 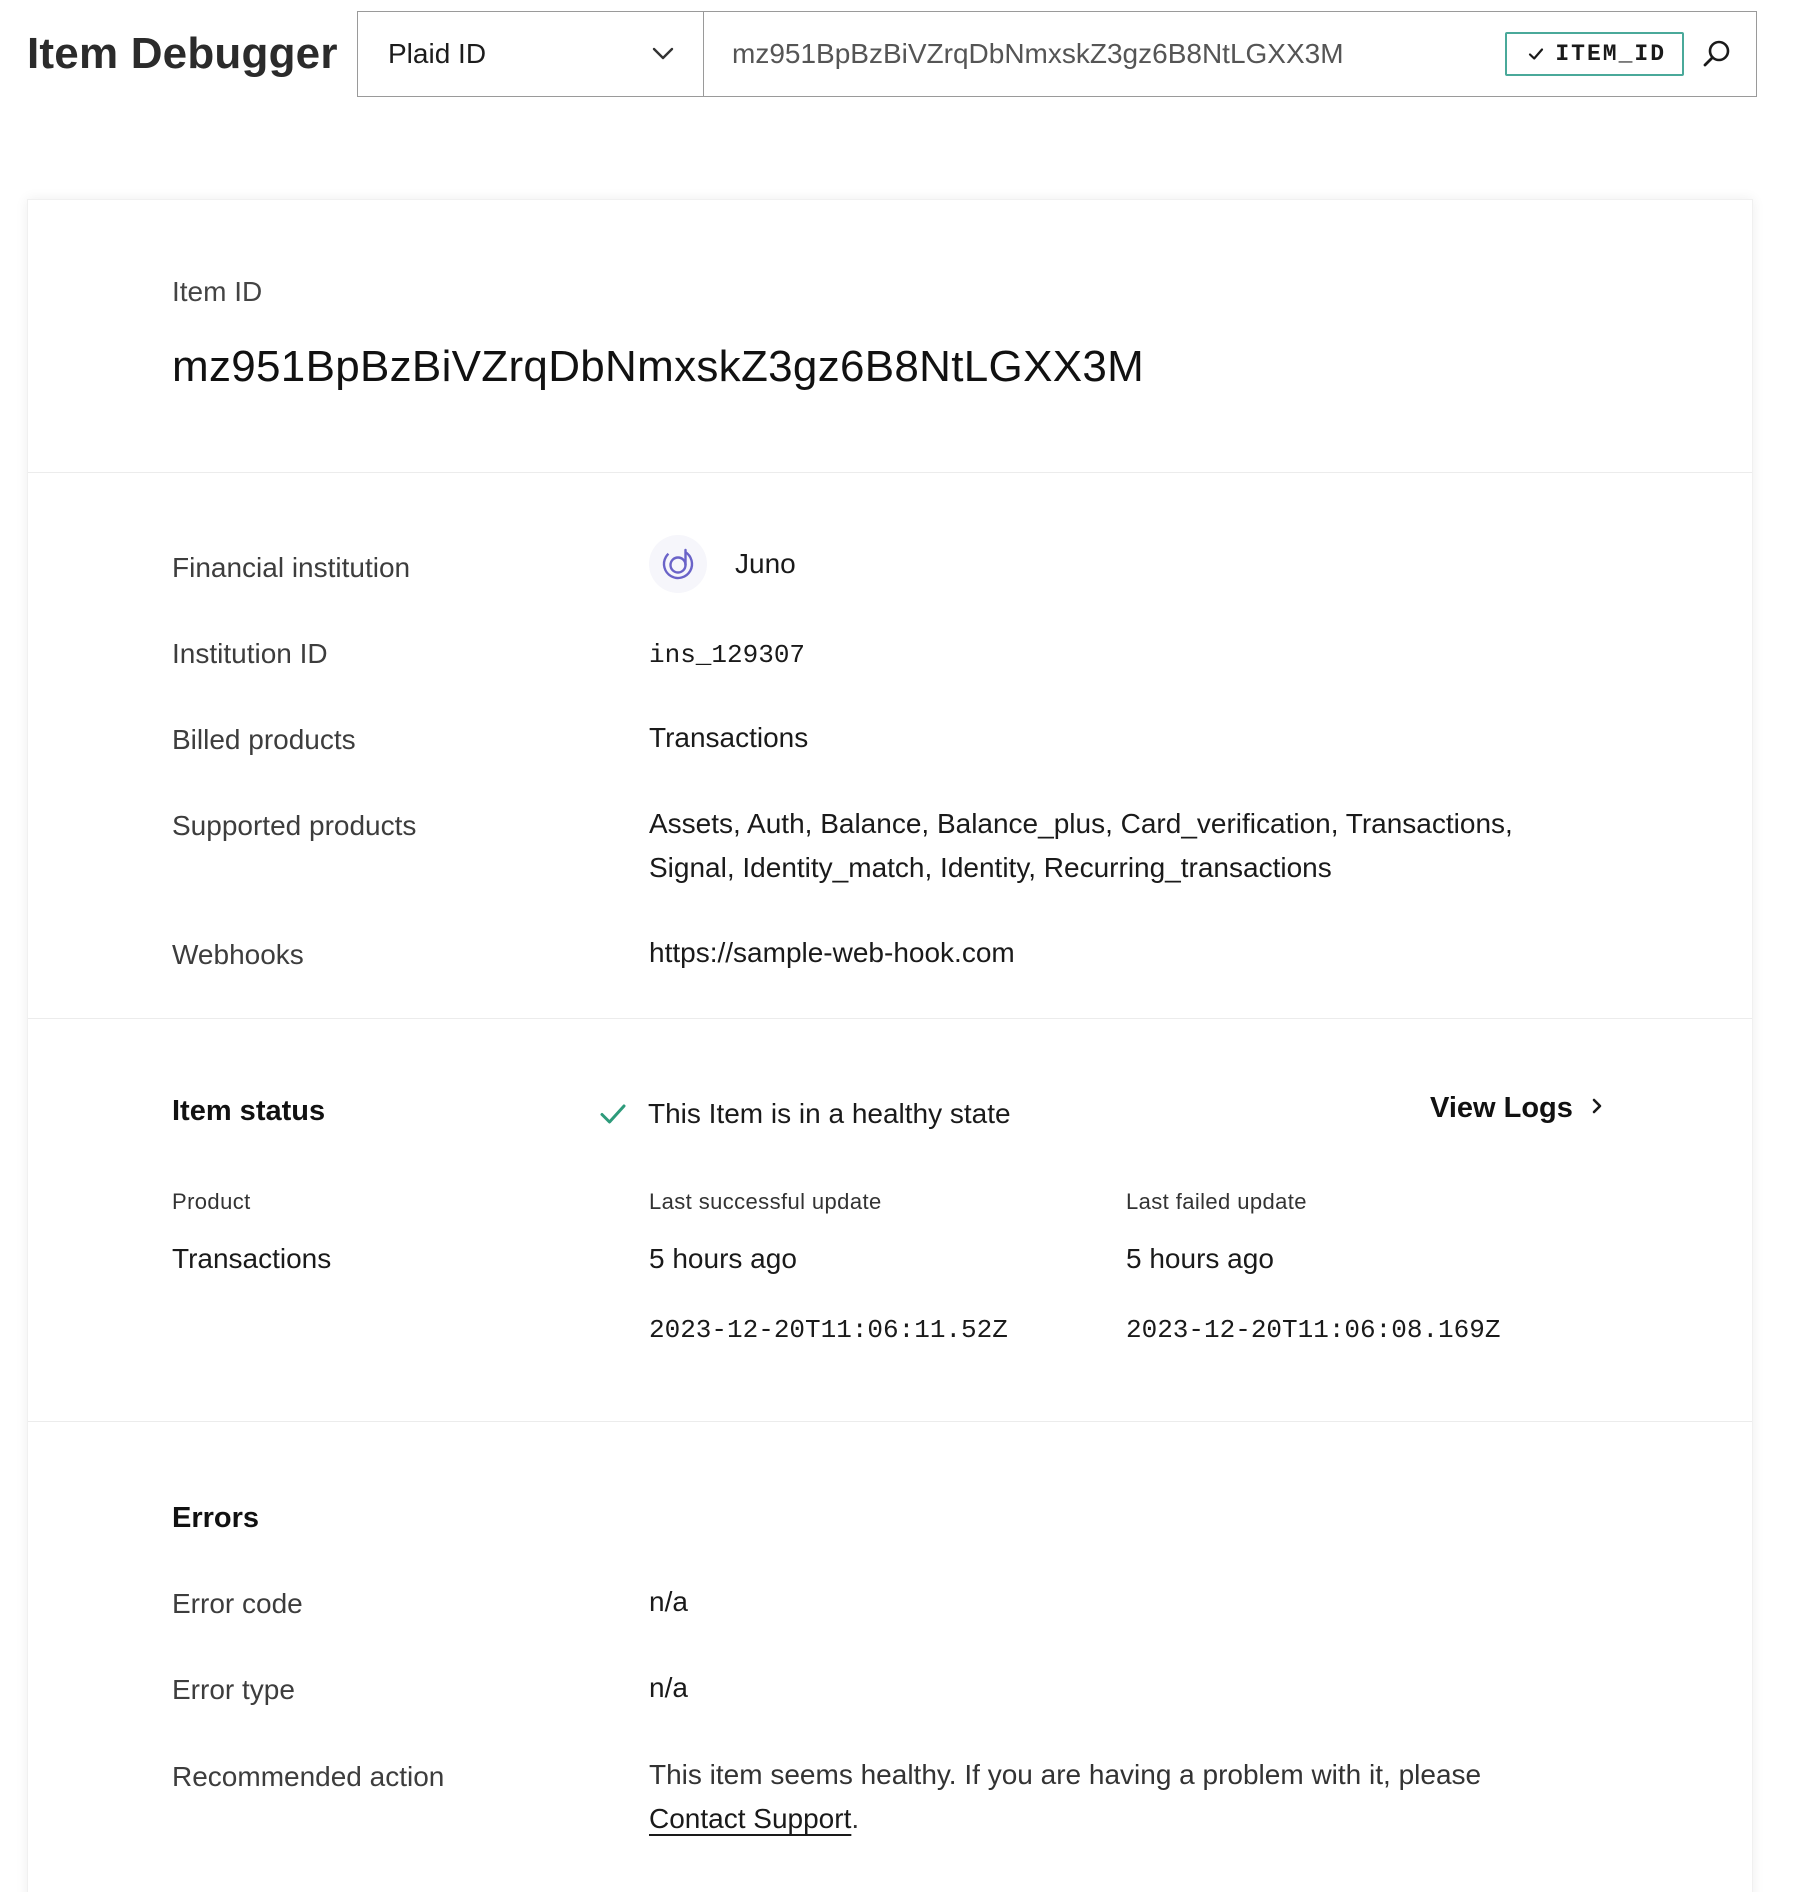 What do you see at coordinates (678, 564) in the screenshot?
I see `juno-logo-icon` at bounding box center [678, 564].